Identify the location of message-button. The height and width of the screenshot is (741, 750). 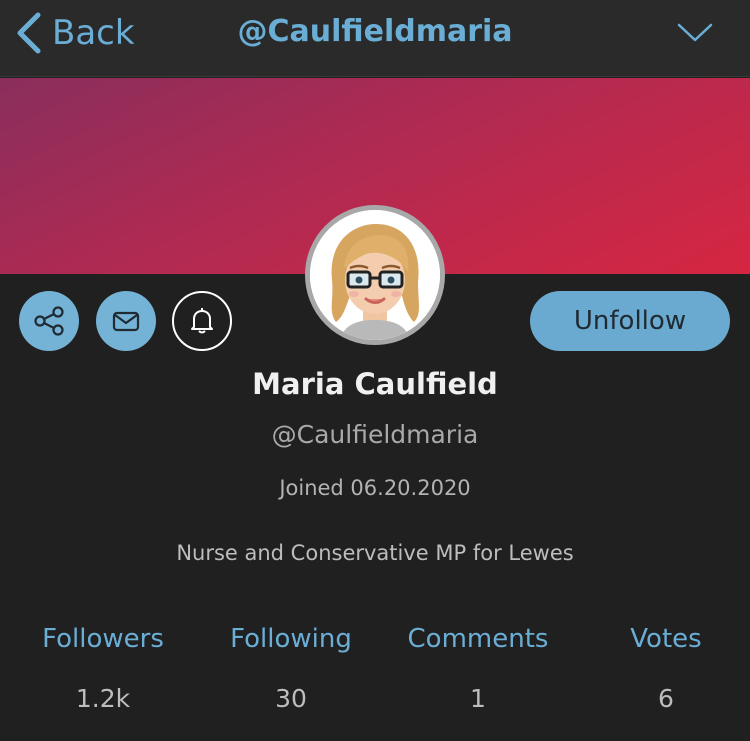
(126, 321).